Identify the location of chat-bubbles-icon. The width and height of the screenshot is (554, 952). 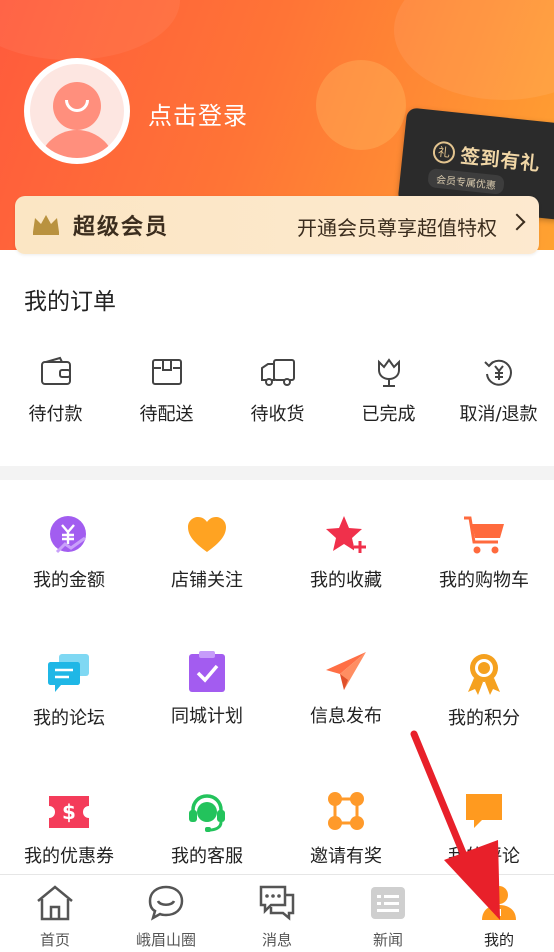
(68, 673).